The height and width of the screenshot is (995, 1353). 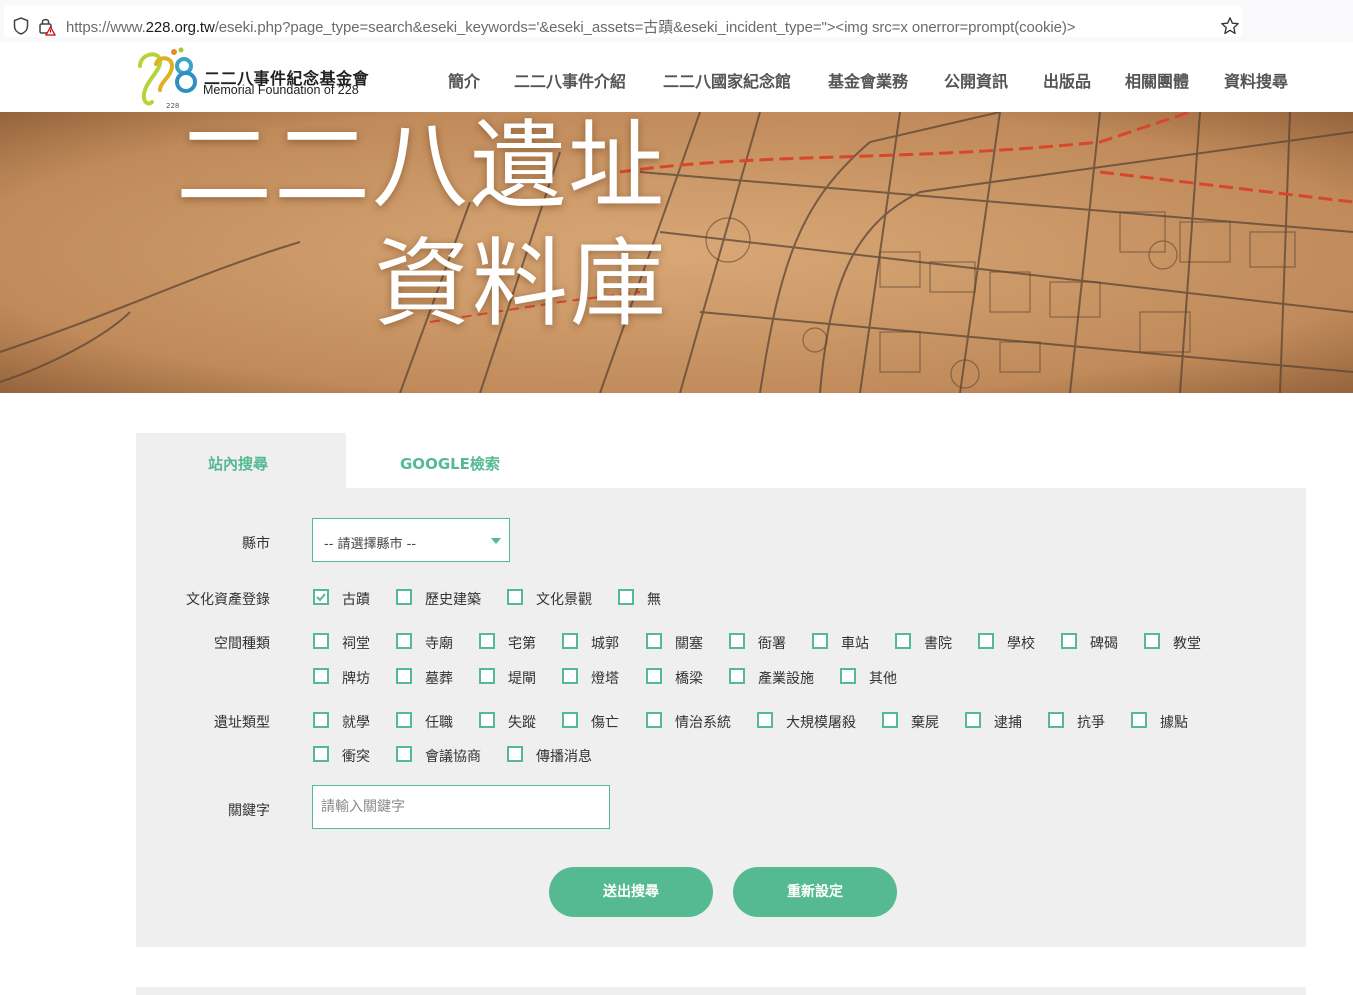 I want to click on checkbox-label: 就學, so click(x=356, y=723).